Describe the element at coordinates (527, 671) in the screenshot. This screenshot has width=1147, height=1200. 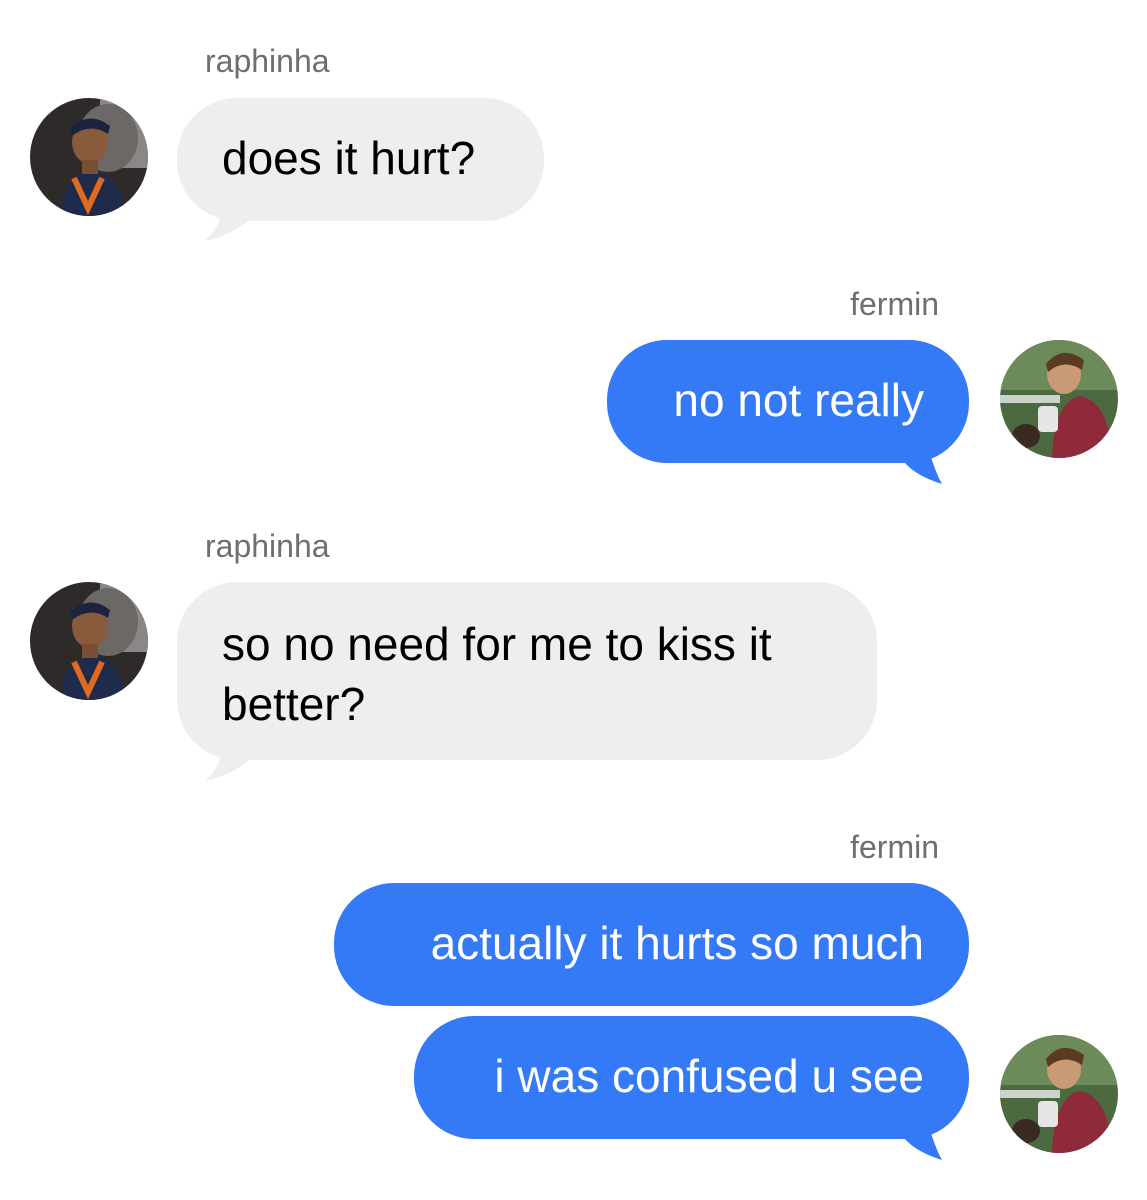
I see `message-bubble-incoming: so no need for me to kiss it better?` at that location.